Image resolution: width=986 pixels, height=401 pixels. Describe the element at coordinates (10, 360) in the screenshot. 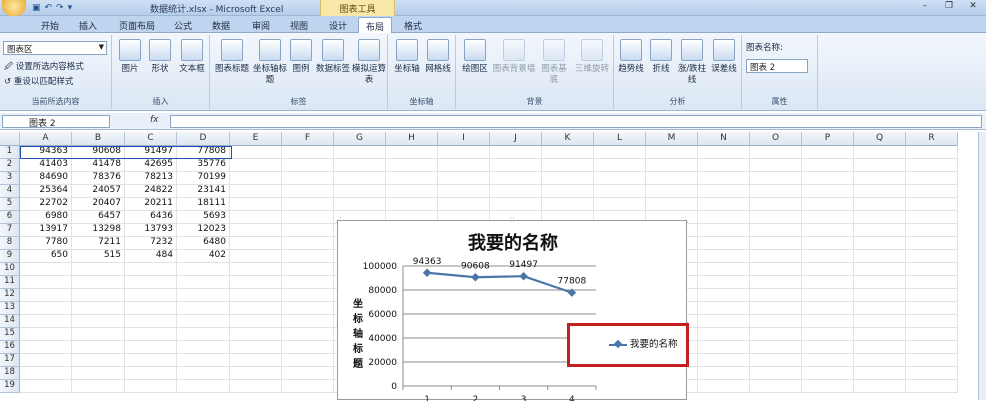

I see `row-header: 17` at that location.